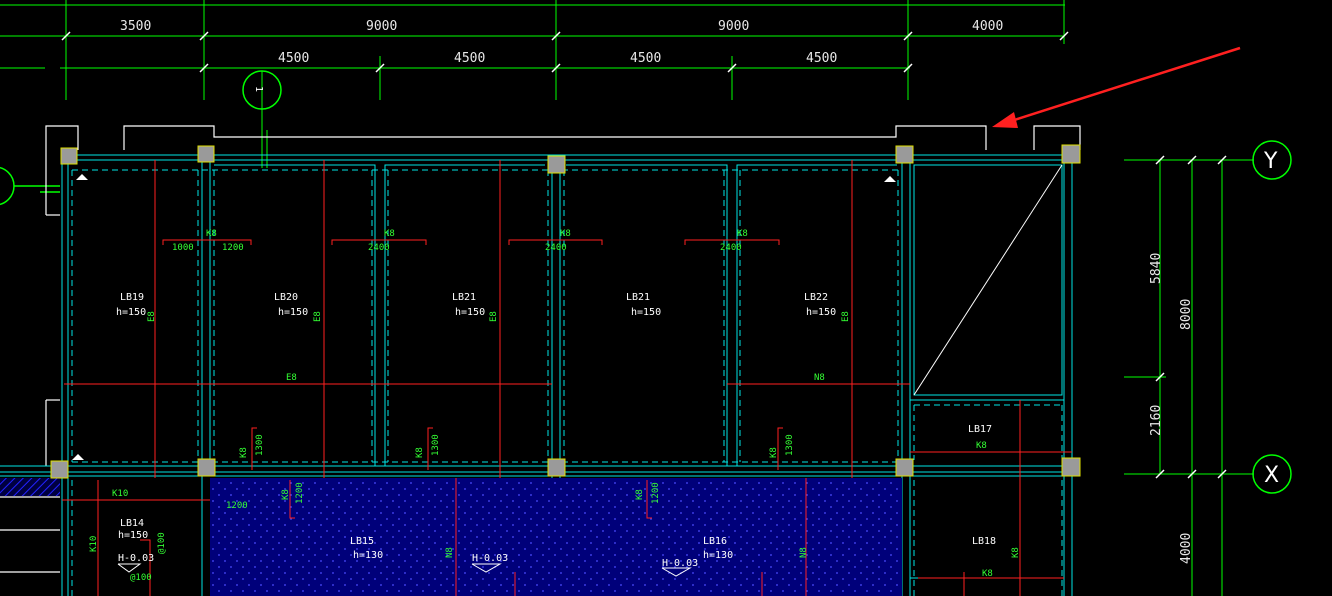 Image resolution: width=1332 pixels, height=596 pixels. What do you see at coordinates (846, 316) in the screenshot?
I see `rebar-e8-v4: E8` at bounding box center [846, 316].